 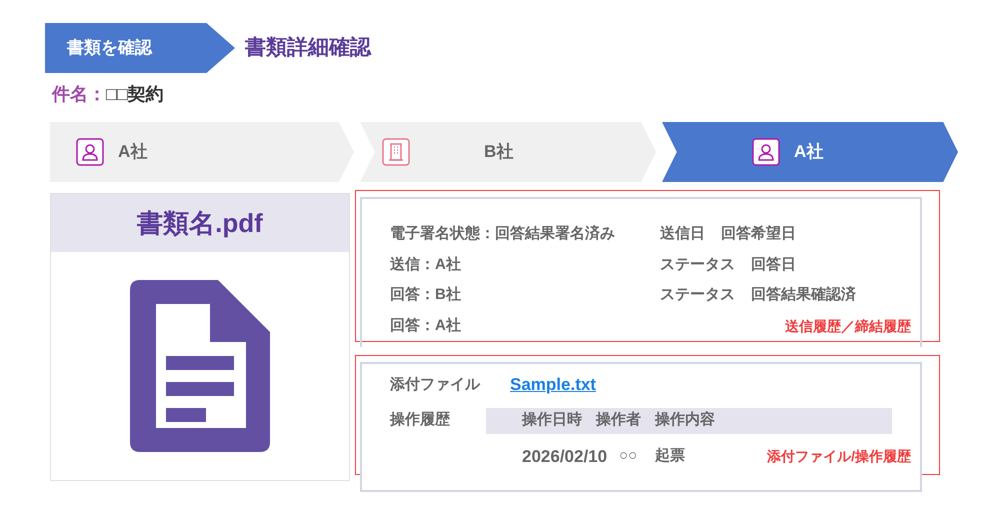 What do you see at coordinates (426, 326) in the screenshot?
I see `history-line: 回答：A社` at bounding box center [426, 326].